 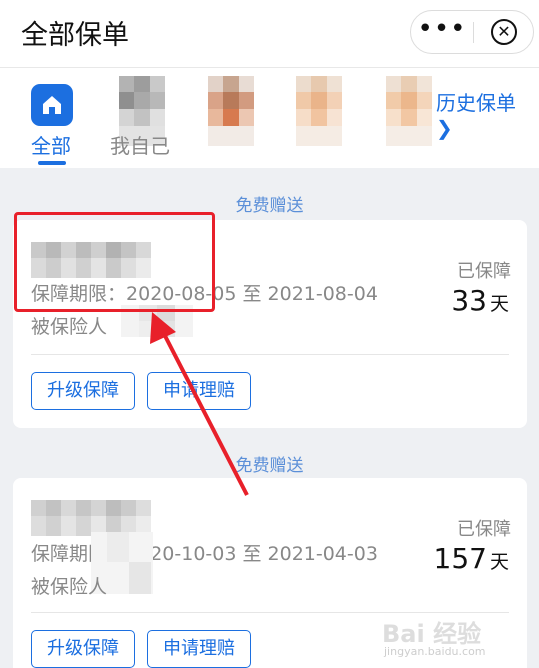 I want to click on baidu-watermark-logo: Bai 经验 jingyan.baidu.com, so click(x=457, y=636).